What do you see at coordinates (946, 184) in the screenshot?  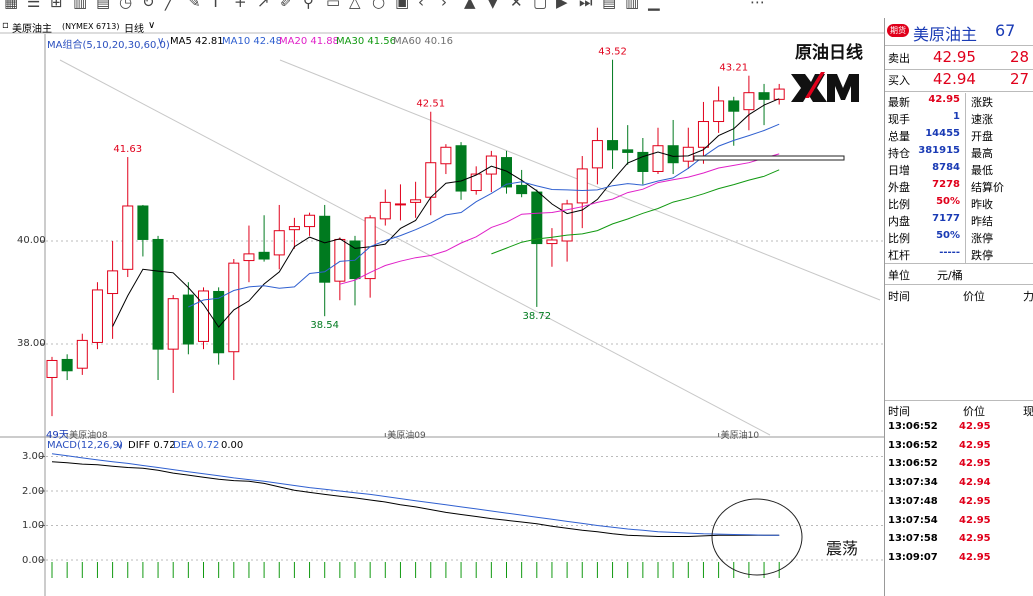 I see `stat-value: 7278` at bounding box center [946, 184].